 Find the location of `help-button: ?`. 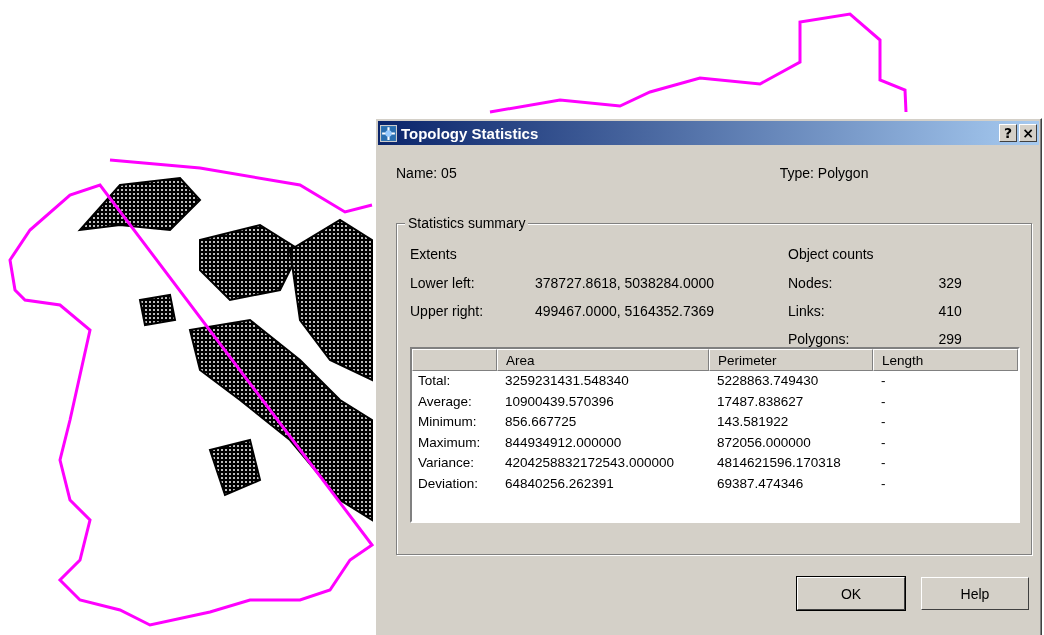

help-button: ? is located at coordinates (1008, 133).